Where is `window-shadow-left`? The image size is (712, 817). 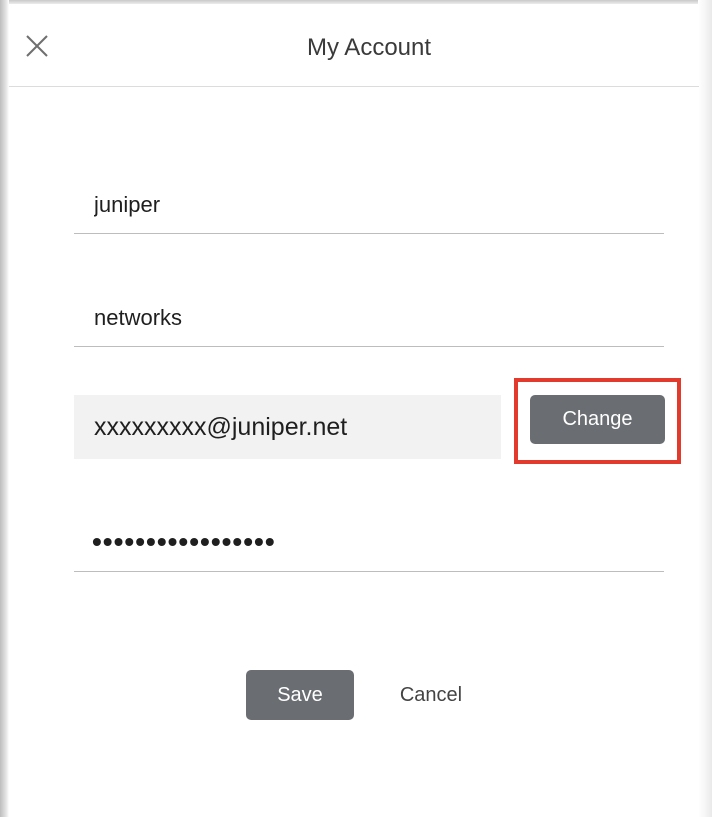 window-shadow-left is located at coordinates (4, 408).